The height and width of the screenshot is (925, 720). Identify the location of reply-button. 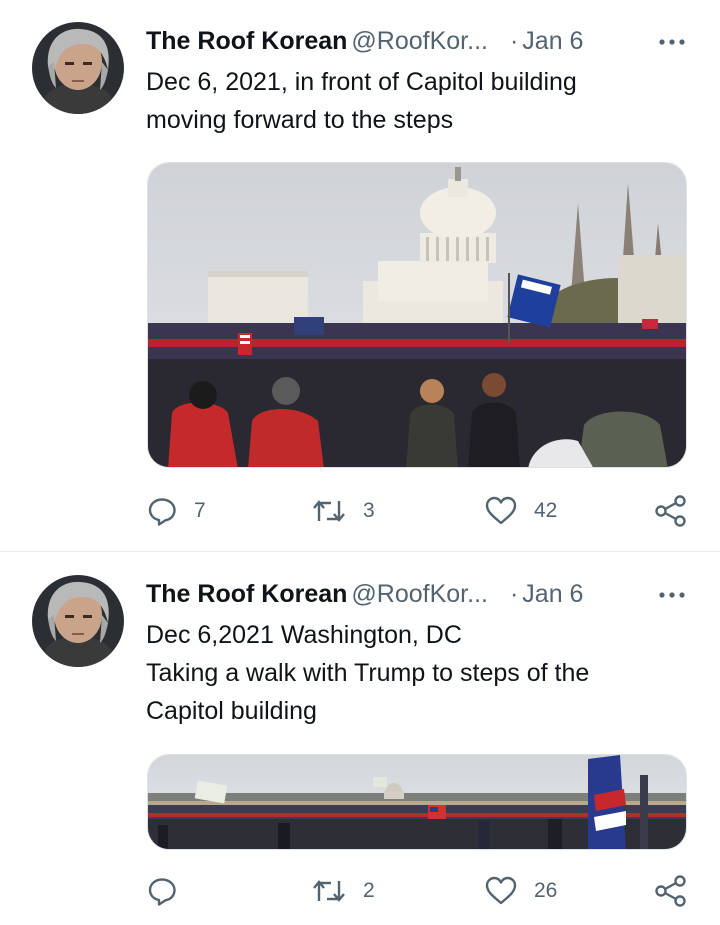
(170, 891).